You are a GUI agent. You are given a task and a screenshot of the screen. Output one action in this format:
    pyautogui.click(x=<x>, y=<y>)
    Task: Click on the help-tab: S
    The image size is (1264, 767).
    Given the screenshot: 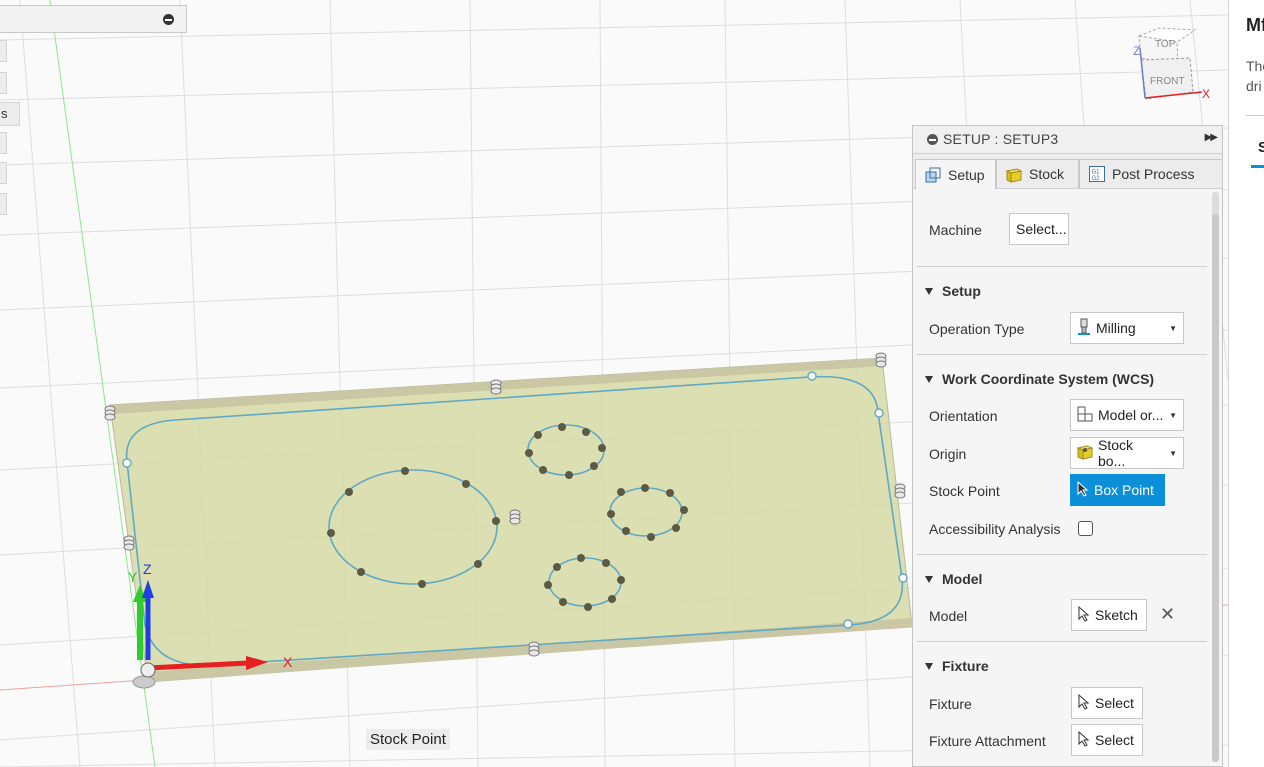 What is the action you would take?
    pyautogui.click(x=1261, y=147)
    